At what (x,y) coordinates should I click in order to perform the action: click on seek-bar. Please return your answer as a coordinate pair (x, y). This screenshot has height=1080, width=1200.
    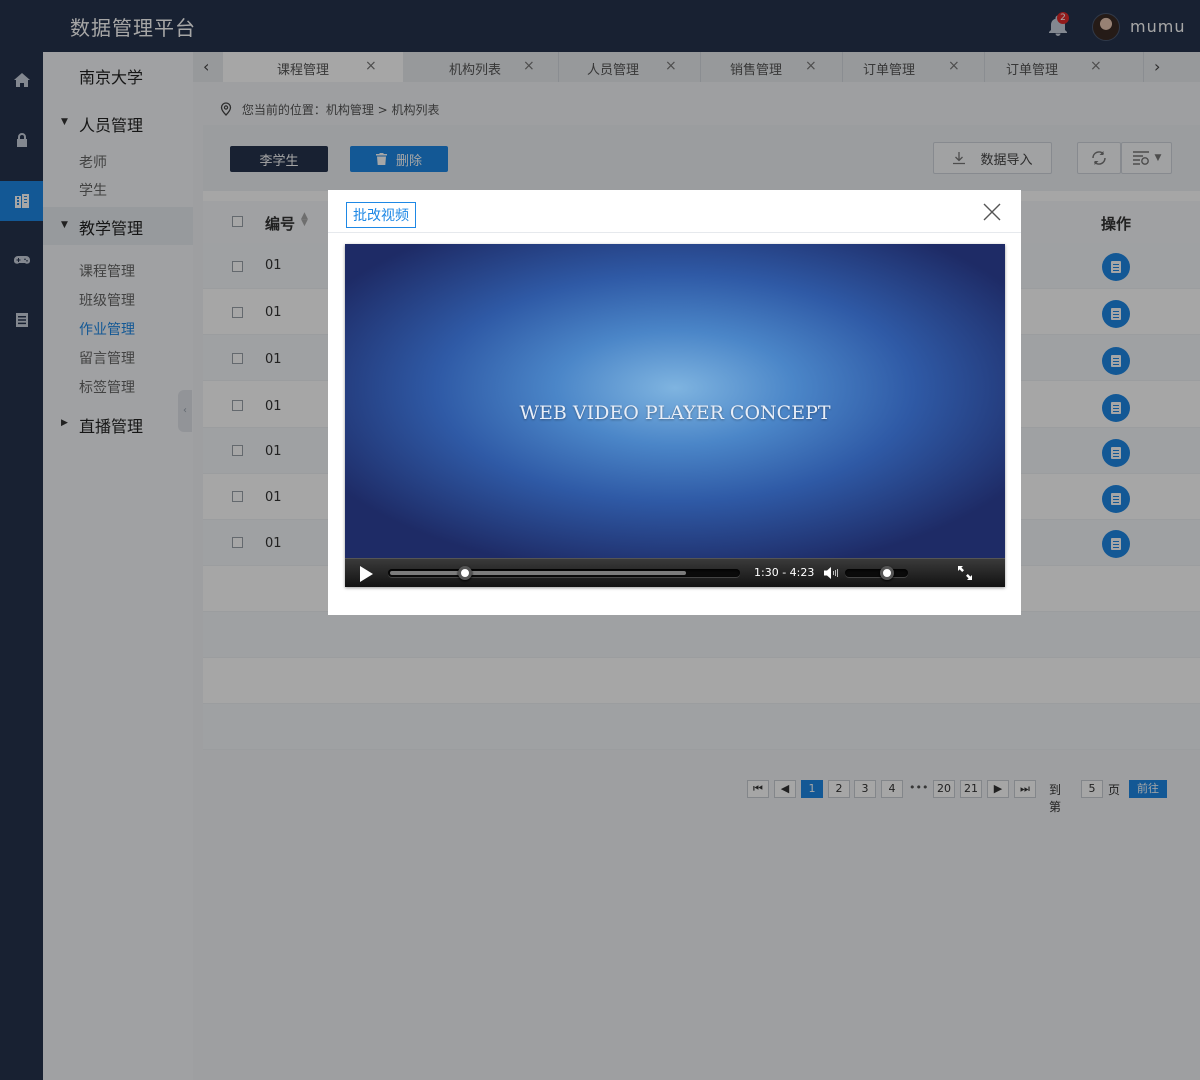
    Looking at the image, I should click on (564, 573).